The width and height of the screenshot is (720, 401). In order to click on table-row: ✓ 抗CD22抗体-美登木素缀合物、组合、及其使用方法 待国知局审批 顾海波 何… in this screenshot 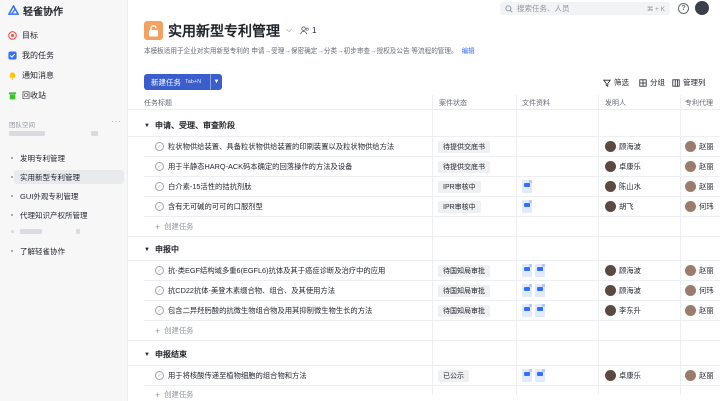, I will do `click(432, 291)`.